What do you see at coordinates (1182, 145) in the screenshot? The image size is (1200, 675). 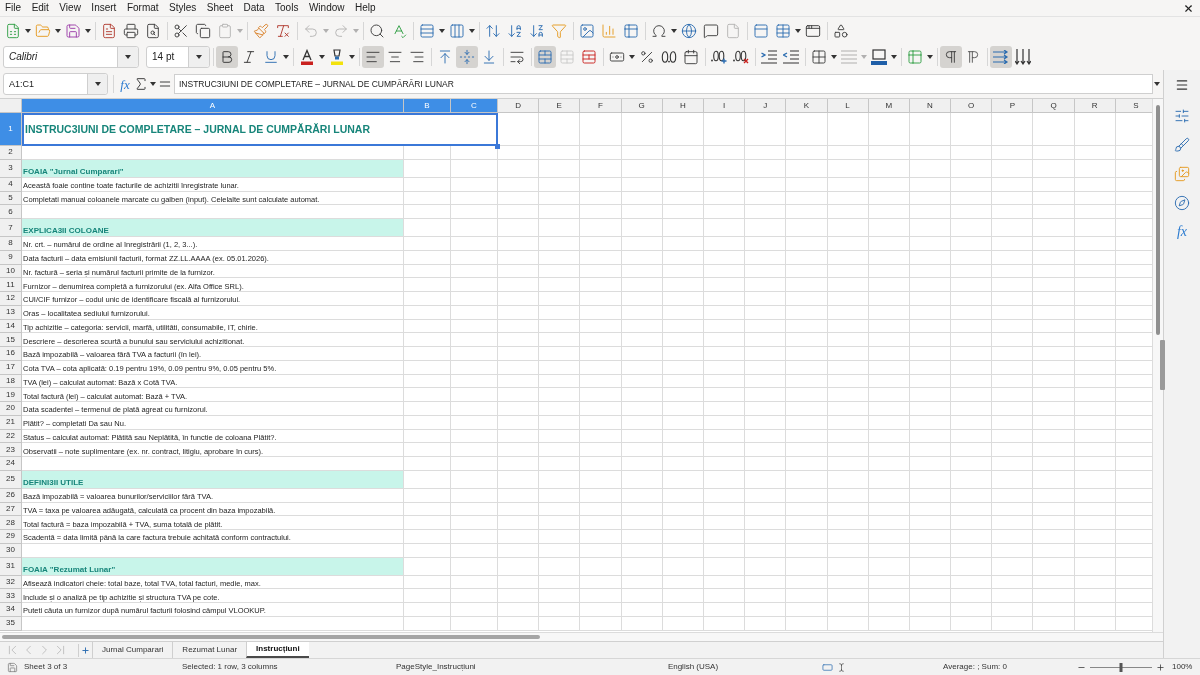 I see `brush-icon` at bounding box center [1182, 145].